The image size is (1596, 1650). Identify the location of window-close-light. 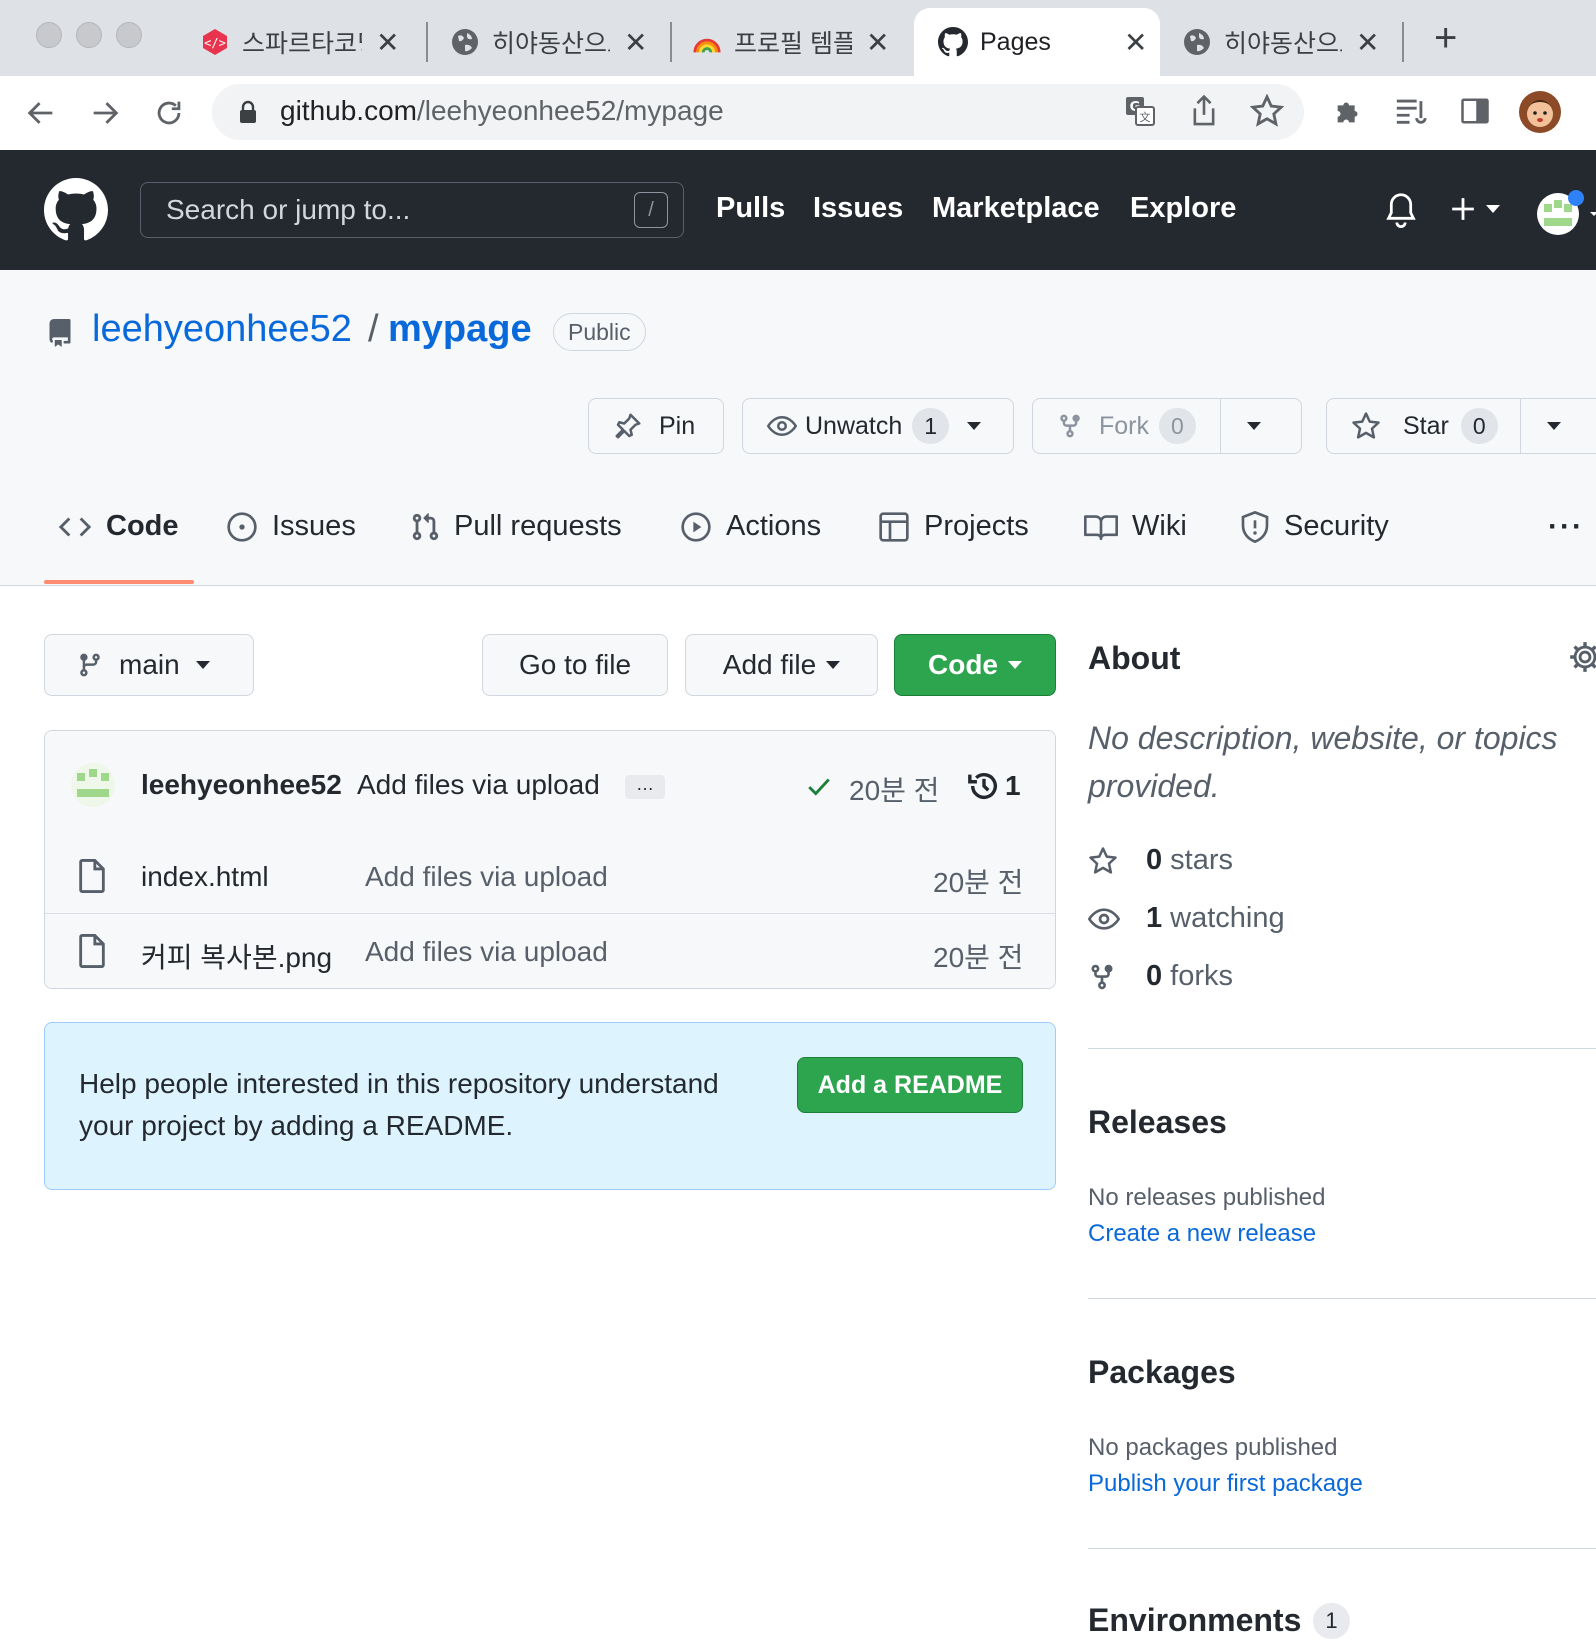
(49, 35).